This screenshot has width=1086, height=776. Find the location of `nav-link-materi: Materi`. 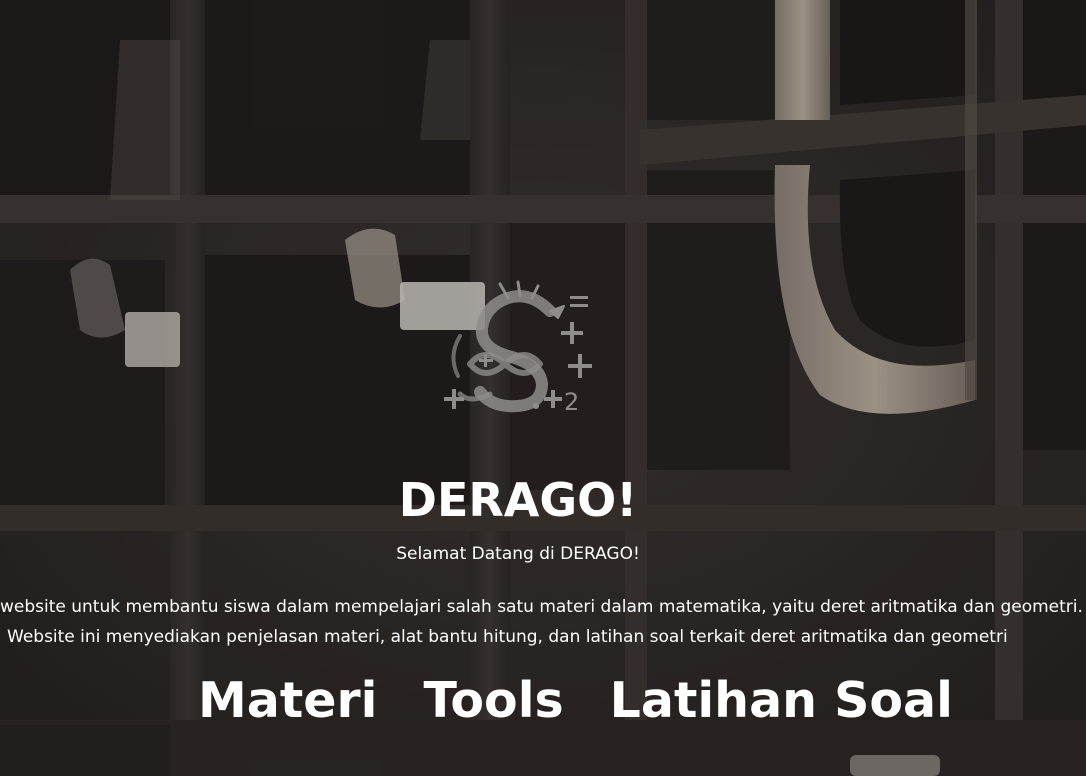

nav-link-materi: Materi is located at coordinates (287, 701).